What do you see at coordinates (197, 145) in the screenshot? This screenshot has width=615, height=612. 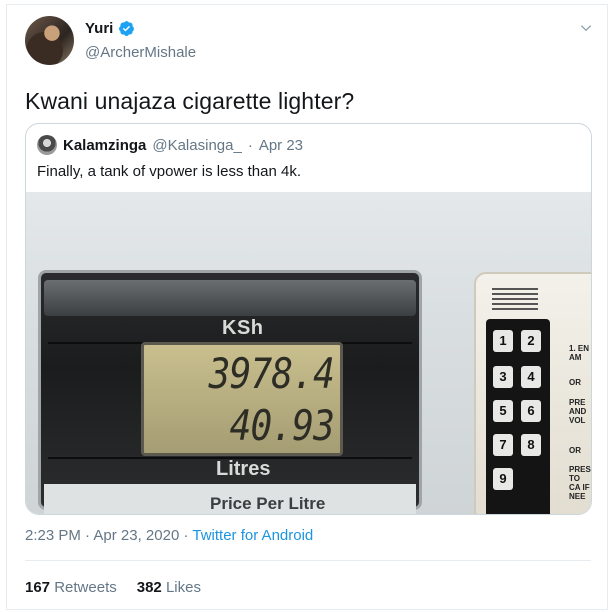 I see `quoted-author-handle: @Kalasinga_` at bounding box center [197, 145].